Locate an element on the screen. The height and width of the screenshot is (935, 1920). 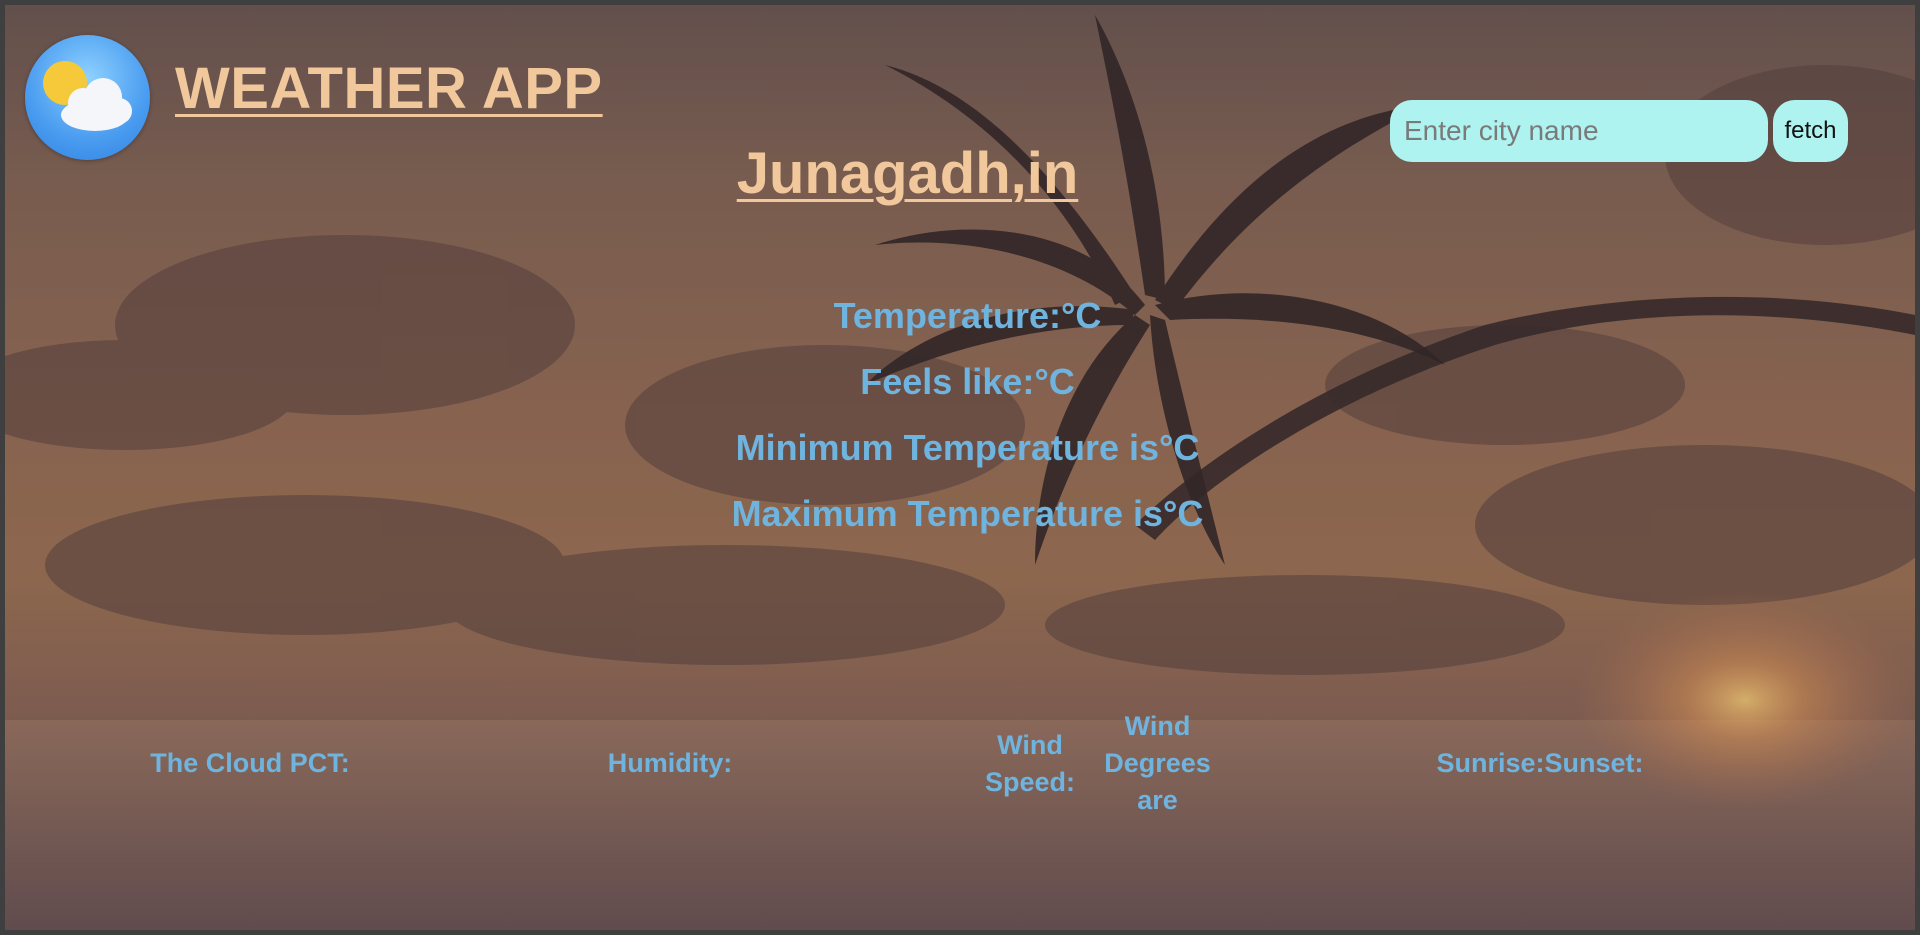
fetch-button: fetch is located at coordinates (1810, 131).